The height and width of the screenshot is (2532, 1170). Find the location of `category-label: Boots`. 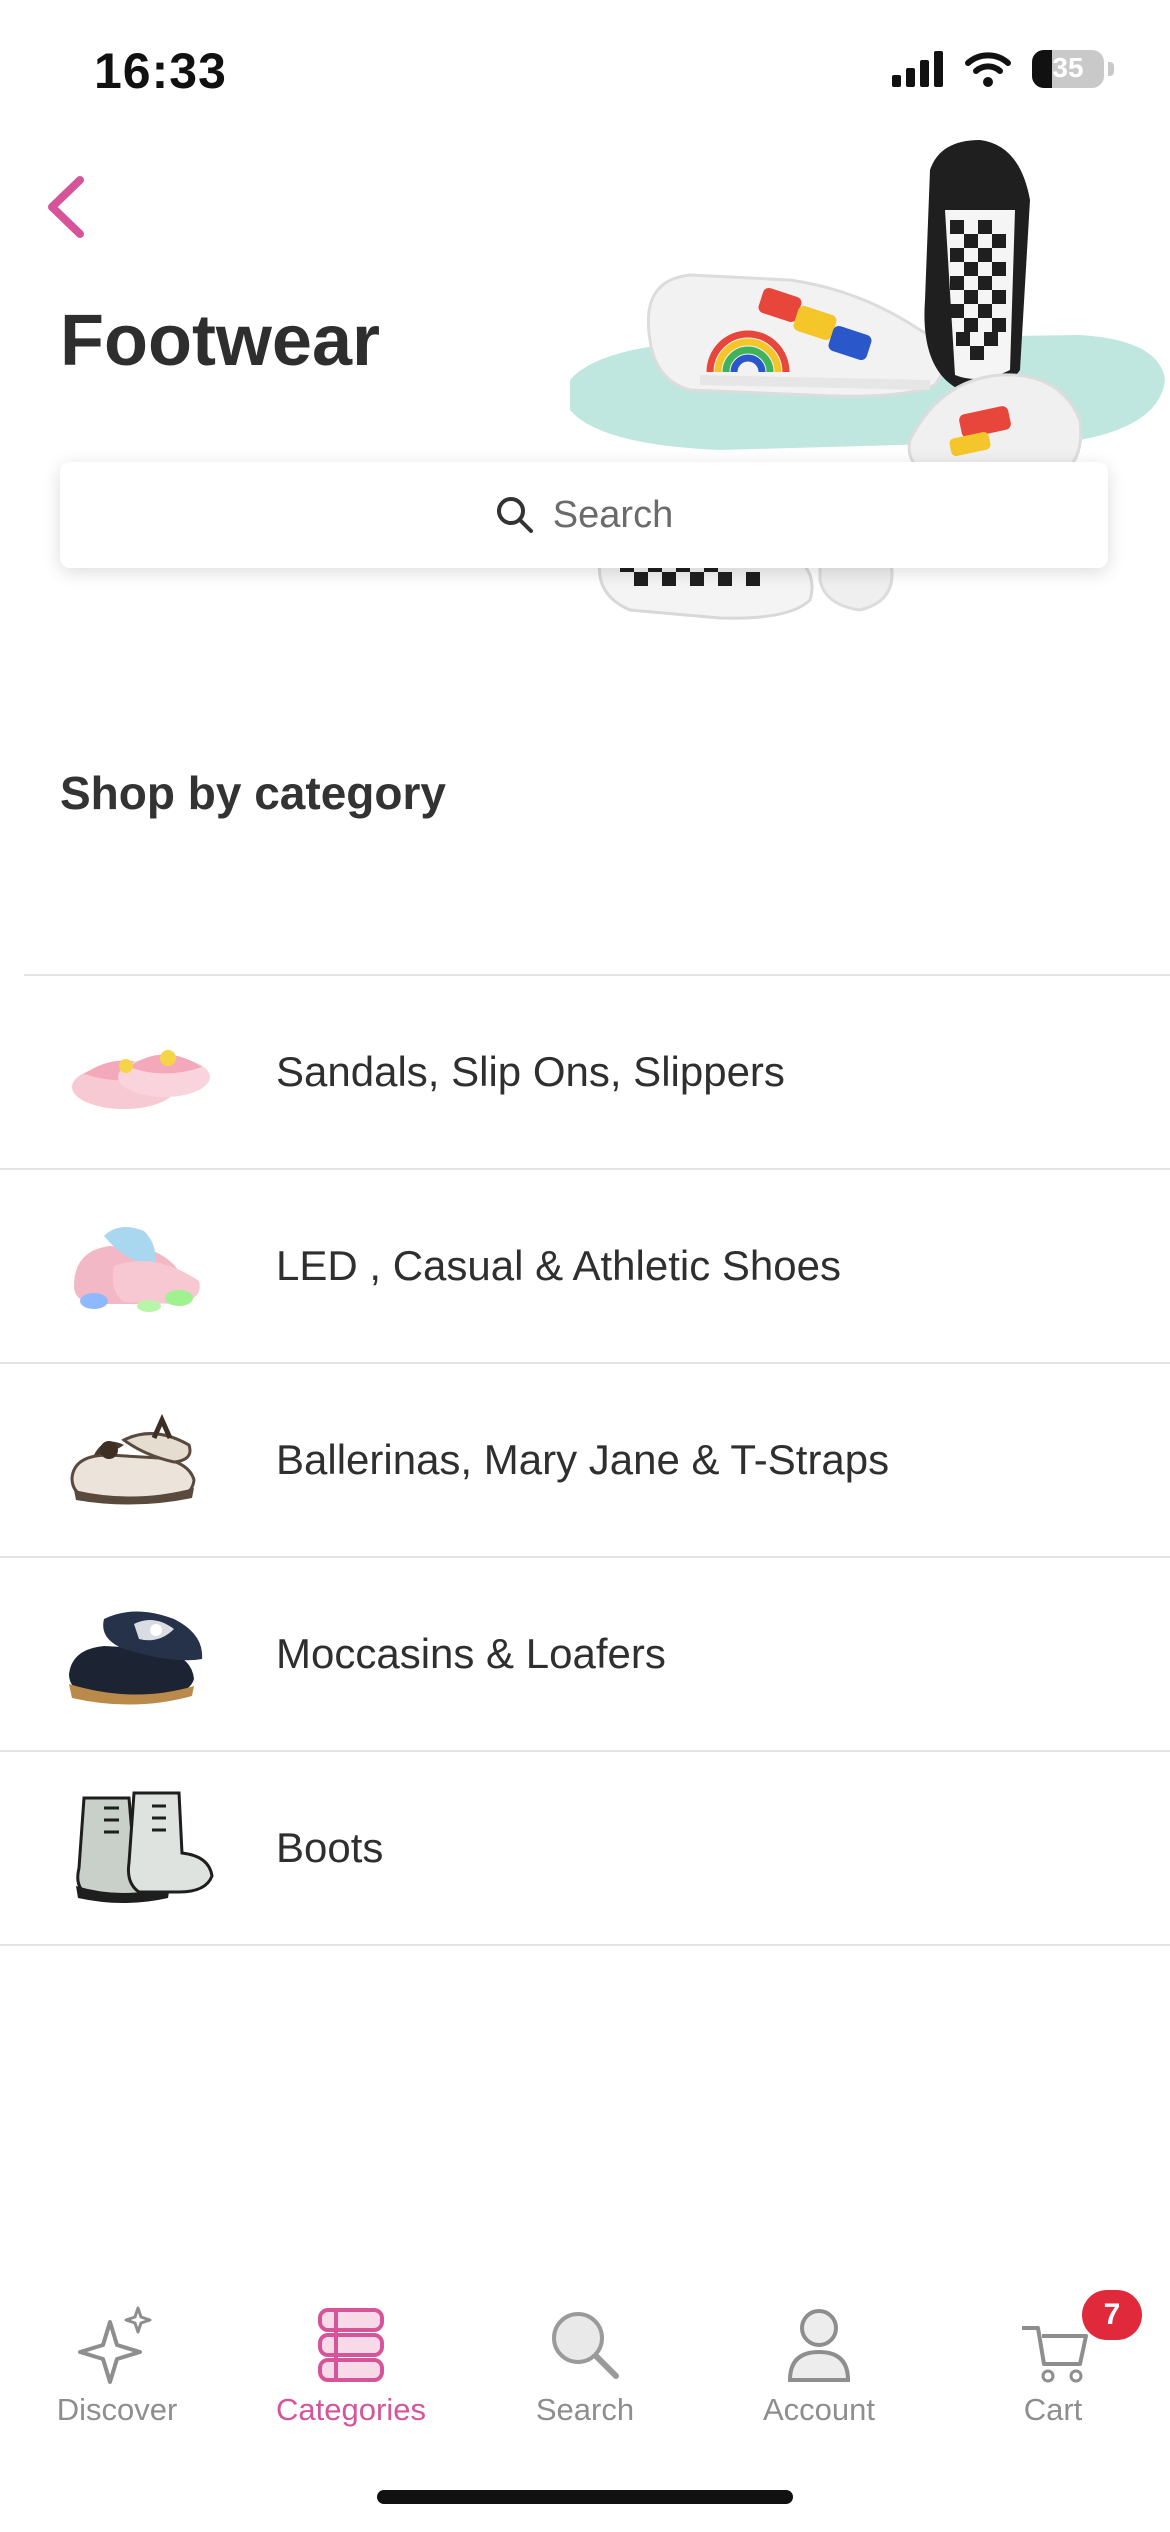

category-label: Boots is located at coordinates (330, 1847).